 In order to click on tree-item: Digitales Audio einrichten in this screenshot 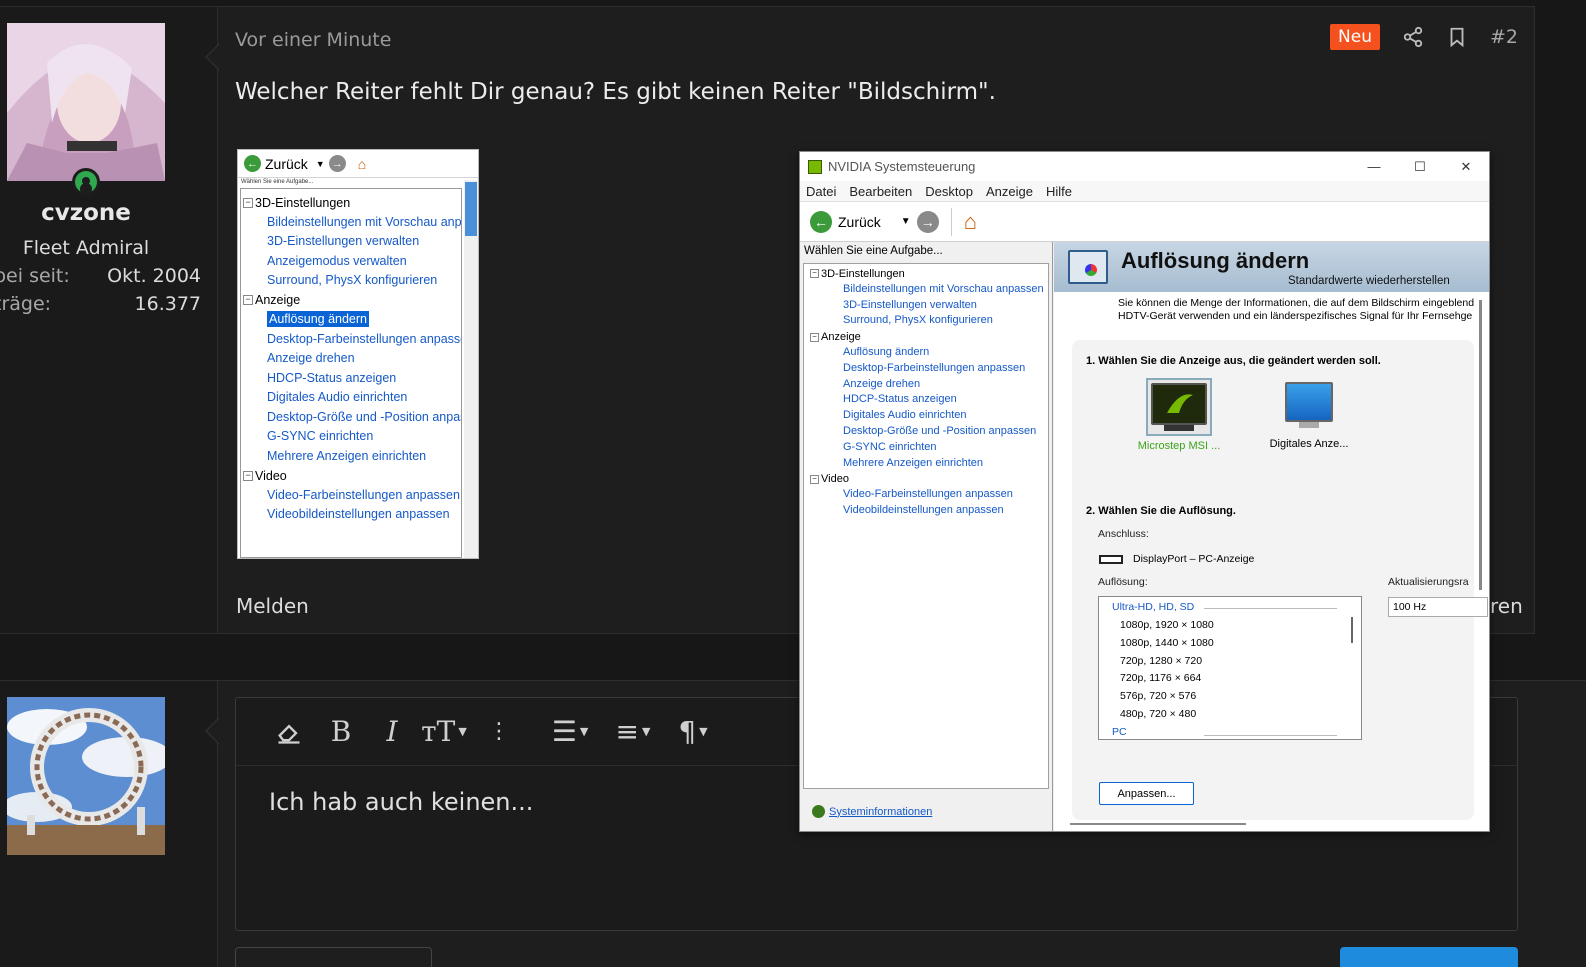, I will do `click(929, 416)`.